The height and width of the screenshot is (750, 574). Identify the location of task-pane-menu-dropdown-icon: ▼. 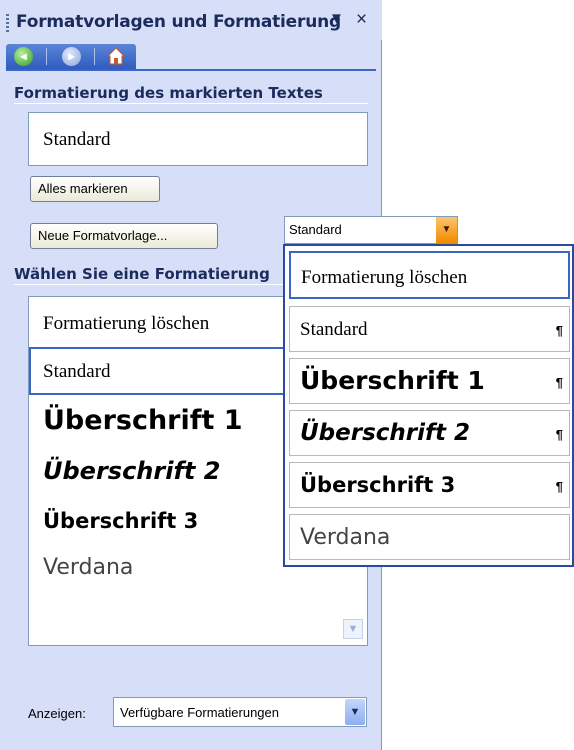
(336, 18).